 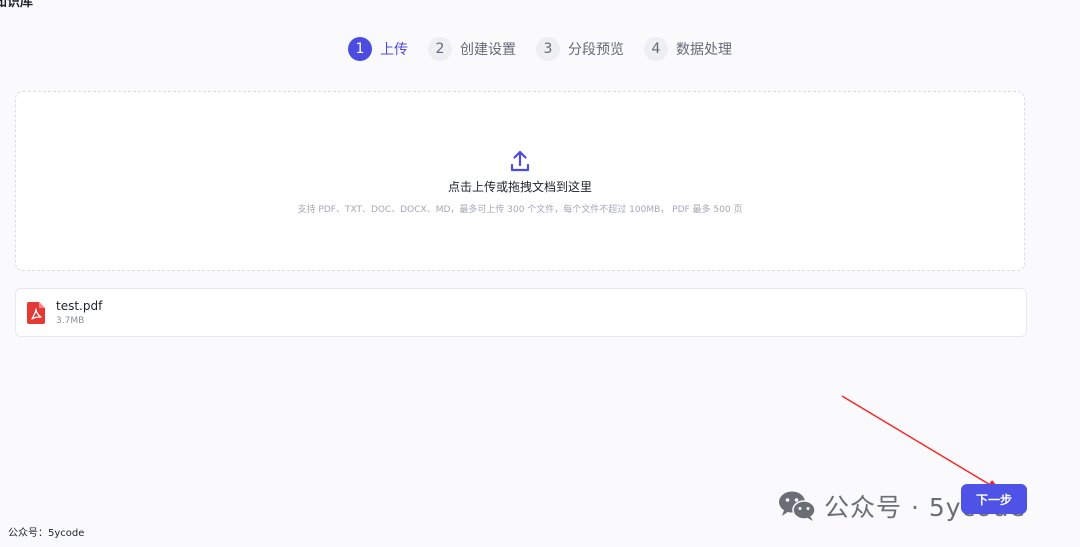 What do you see at coordinates (797, 506) in the screenshot?
I see `wechat-icon` at bounding box center [797, 506].